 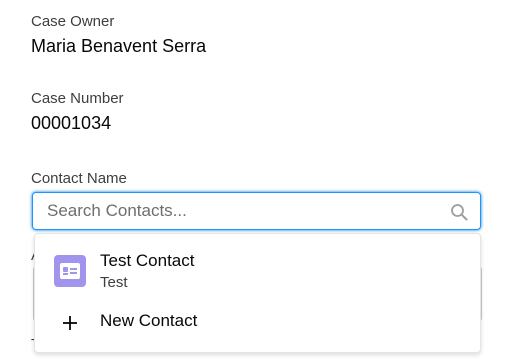 I want to click on case-number-label: Case Number, so click(x=77, y=98).